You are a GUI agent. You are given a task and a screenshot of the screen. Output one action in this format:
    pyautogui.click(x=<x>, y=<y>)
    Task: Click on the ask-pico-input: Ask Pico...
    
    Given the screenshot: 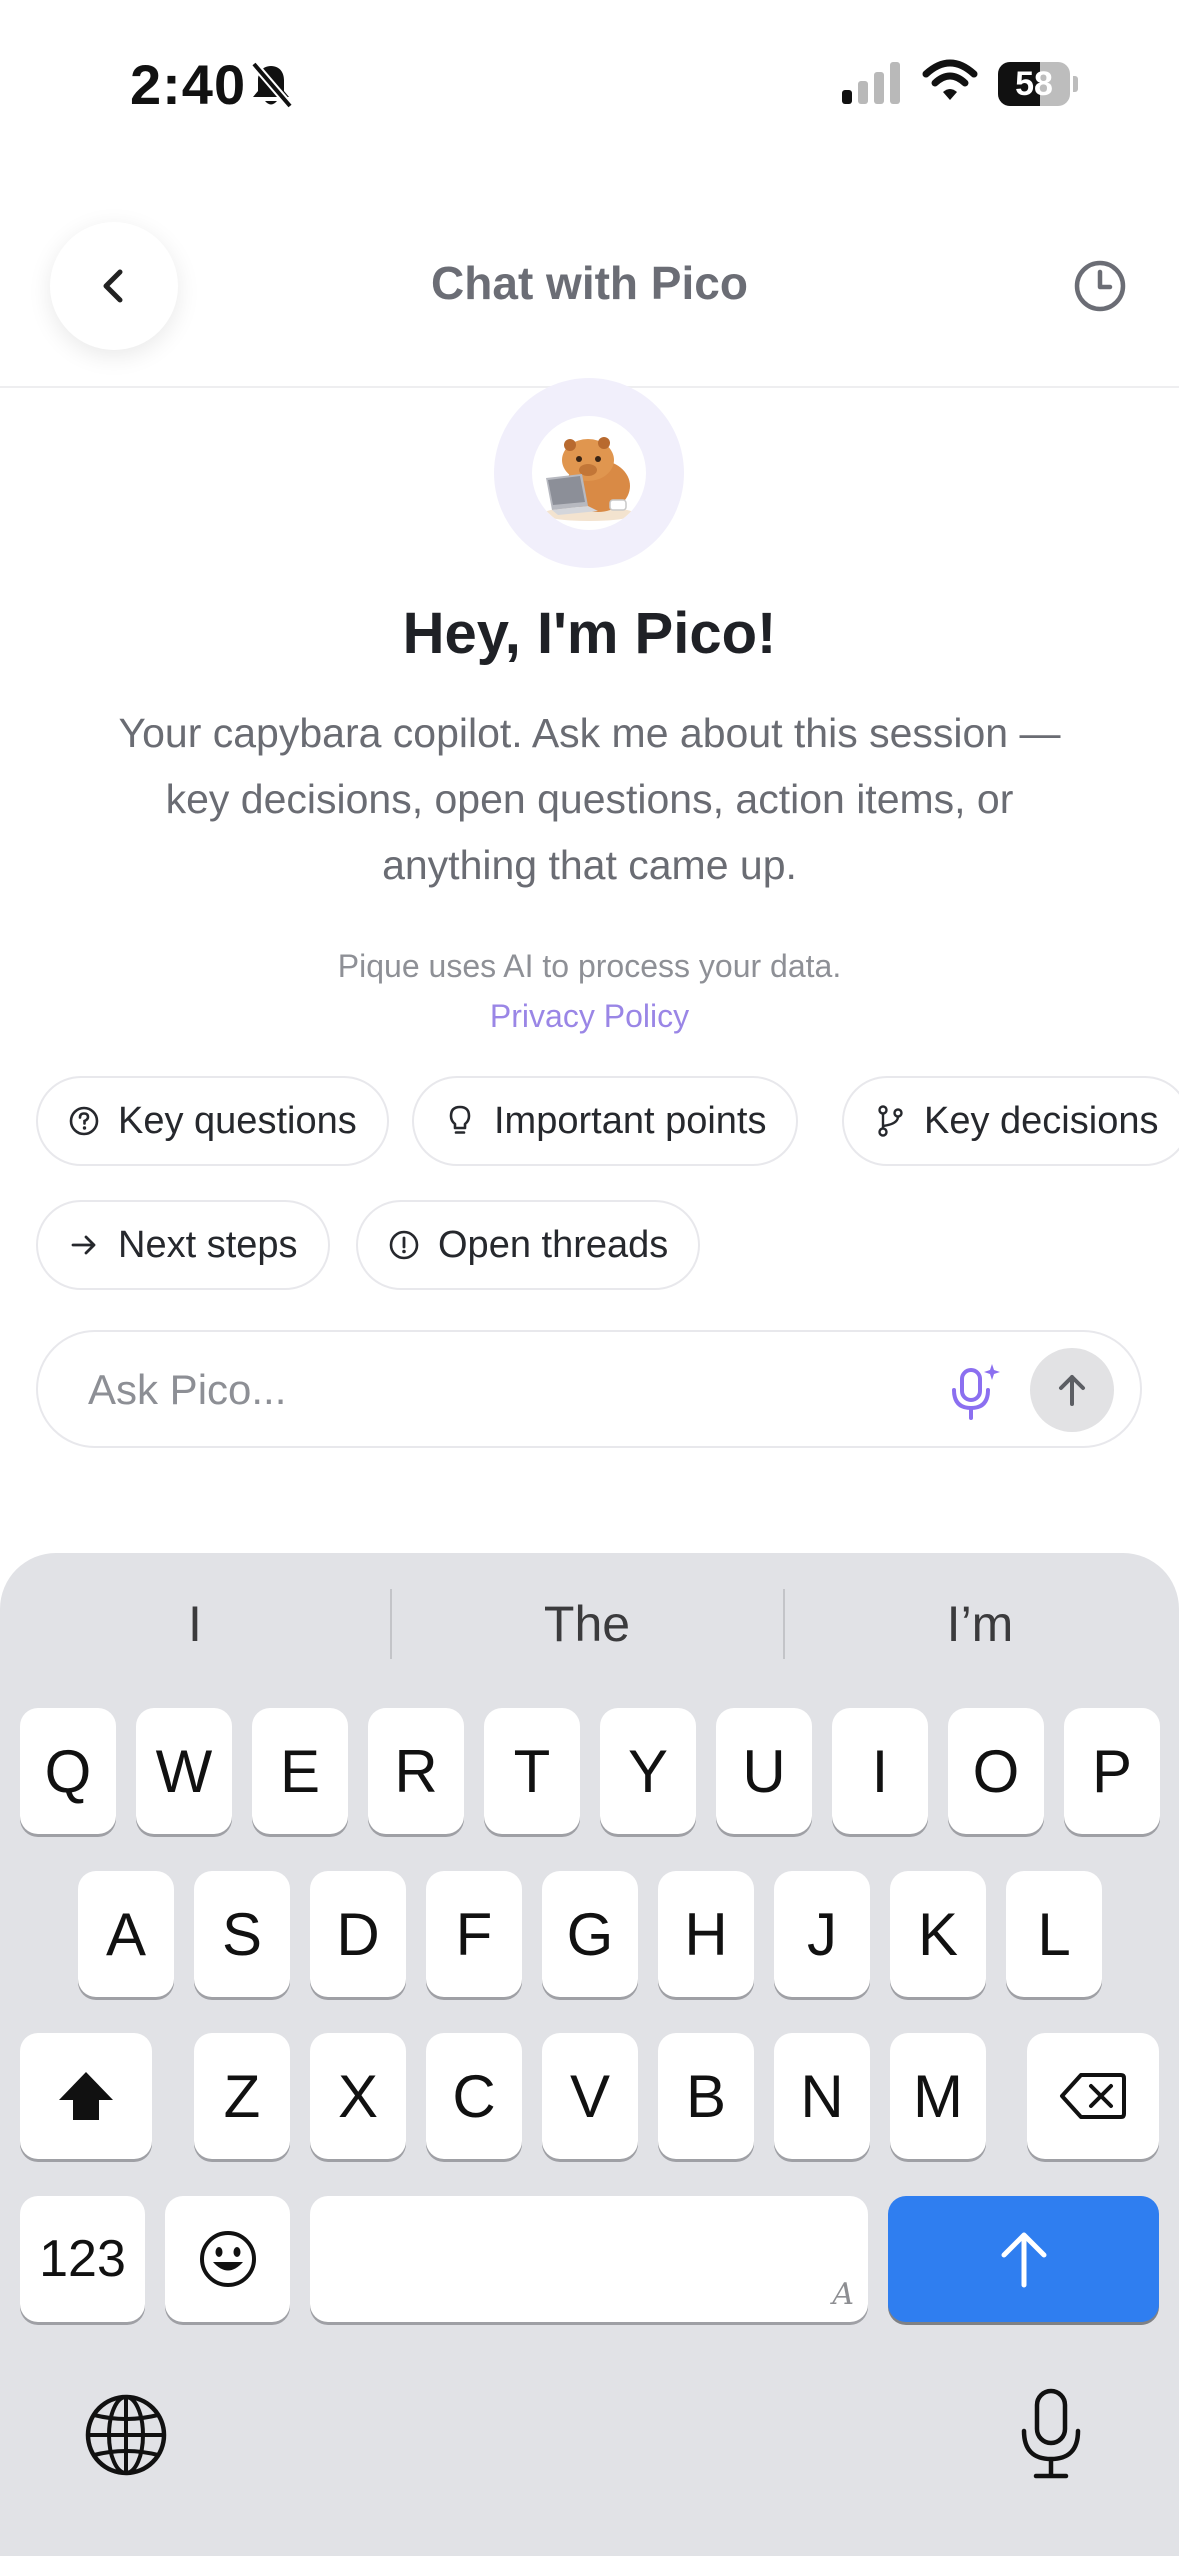 What is the action you would take?
    pyautogui.click(x=589, y=1389)
    